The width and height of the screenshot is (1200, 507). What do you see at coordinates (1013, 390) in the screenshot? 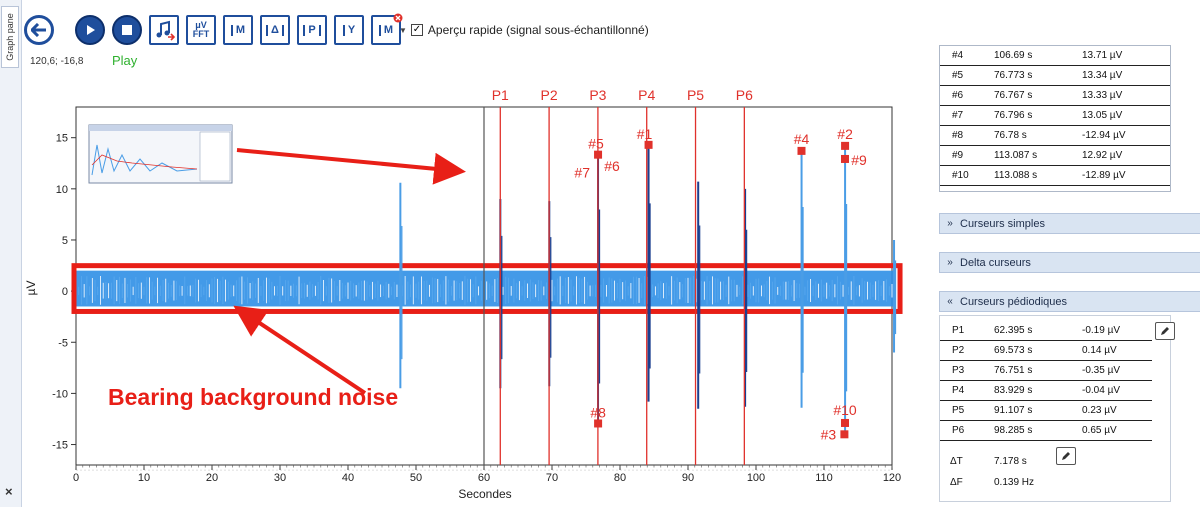
I see `cell-time: 83.929 s` at bounding box center [1013, 390].